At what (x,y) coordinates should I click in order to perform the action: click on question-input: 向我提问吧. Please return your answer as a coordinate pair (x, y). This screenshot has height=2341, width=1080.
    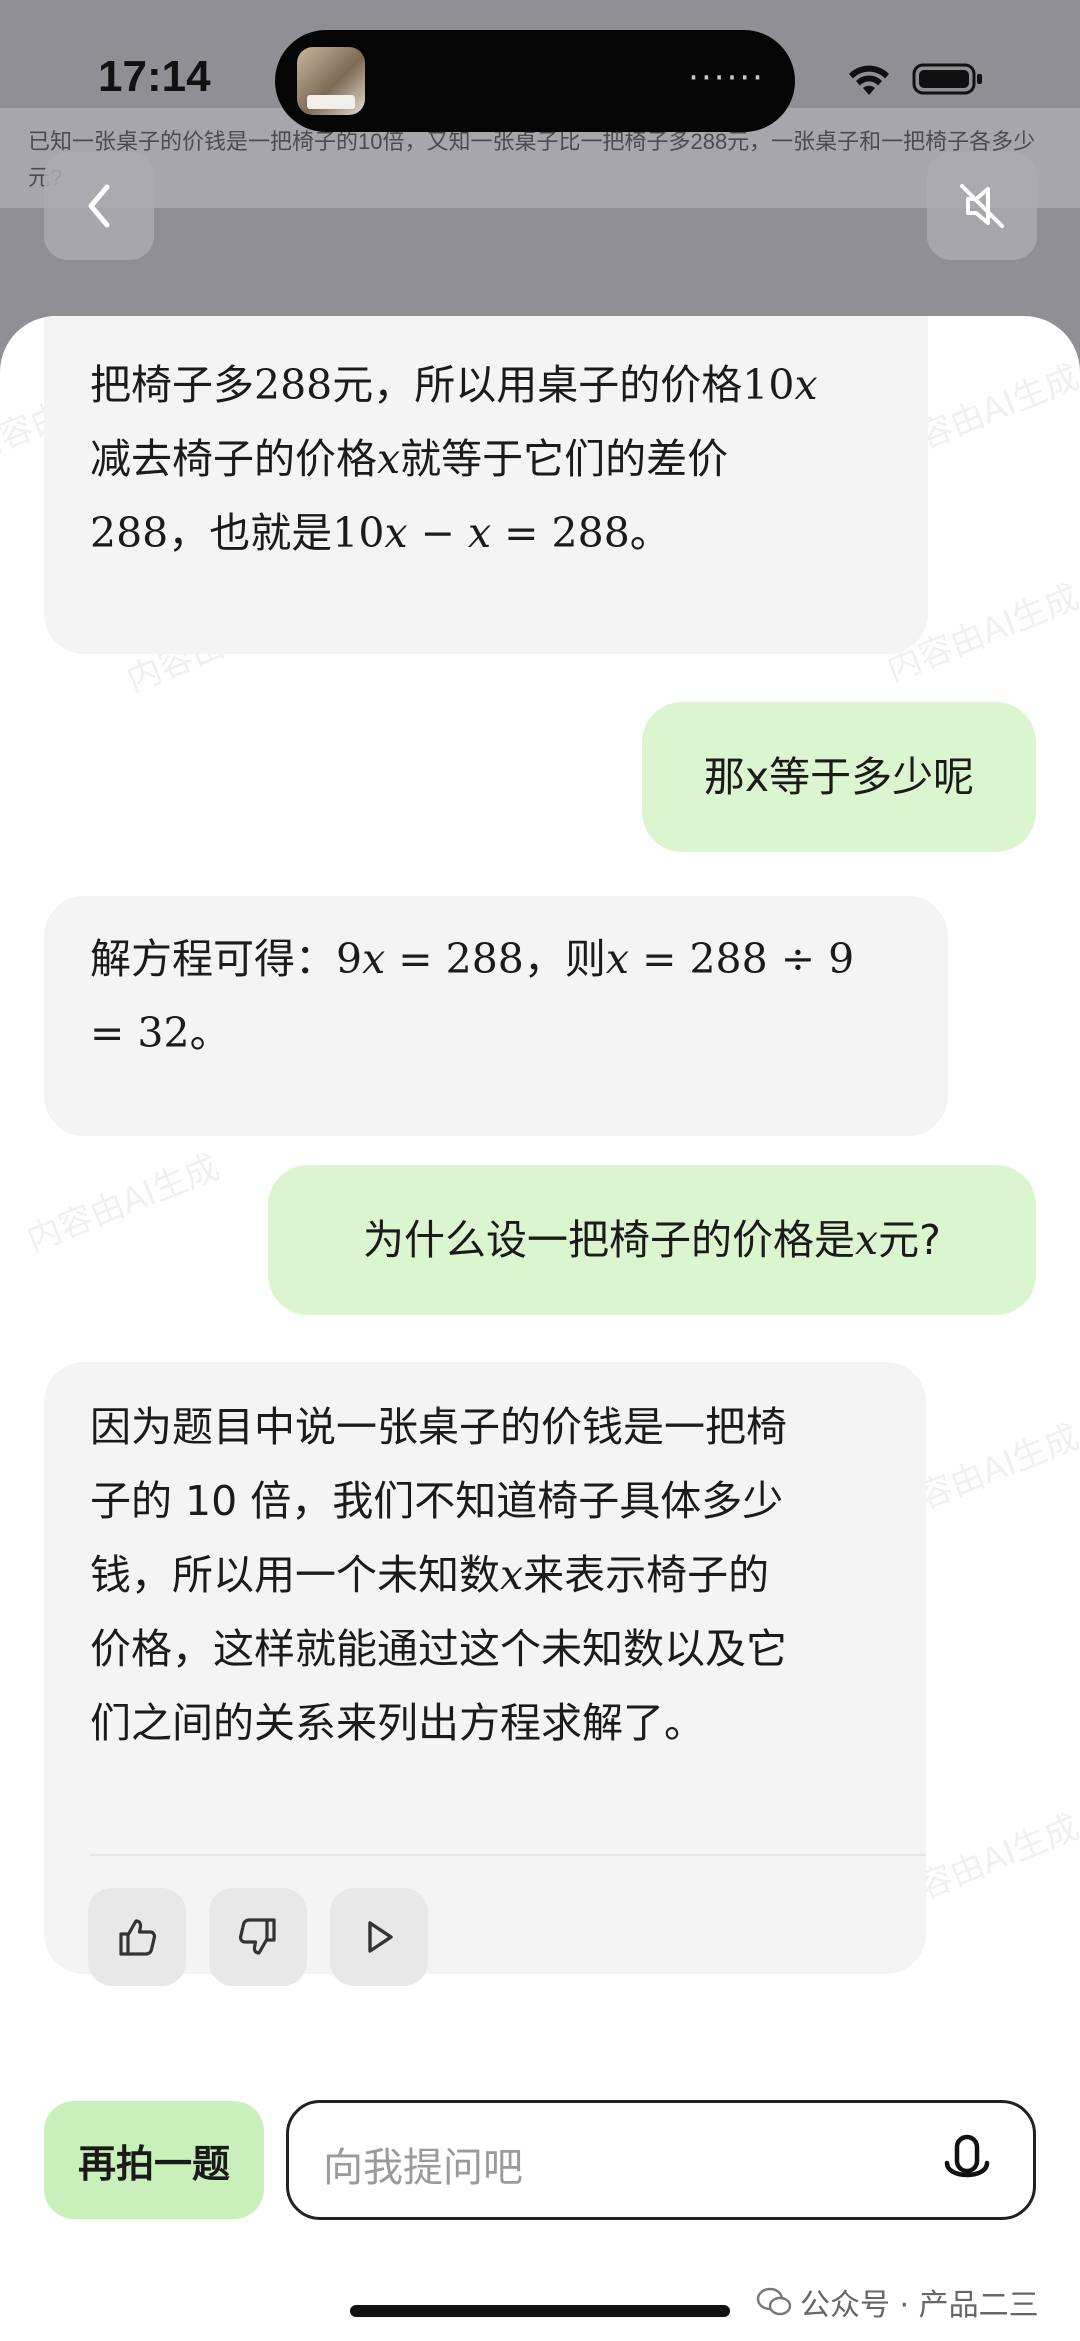
    Looking at the image, I should click on (661, 2160).